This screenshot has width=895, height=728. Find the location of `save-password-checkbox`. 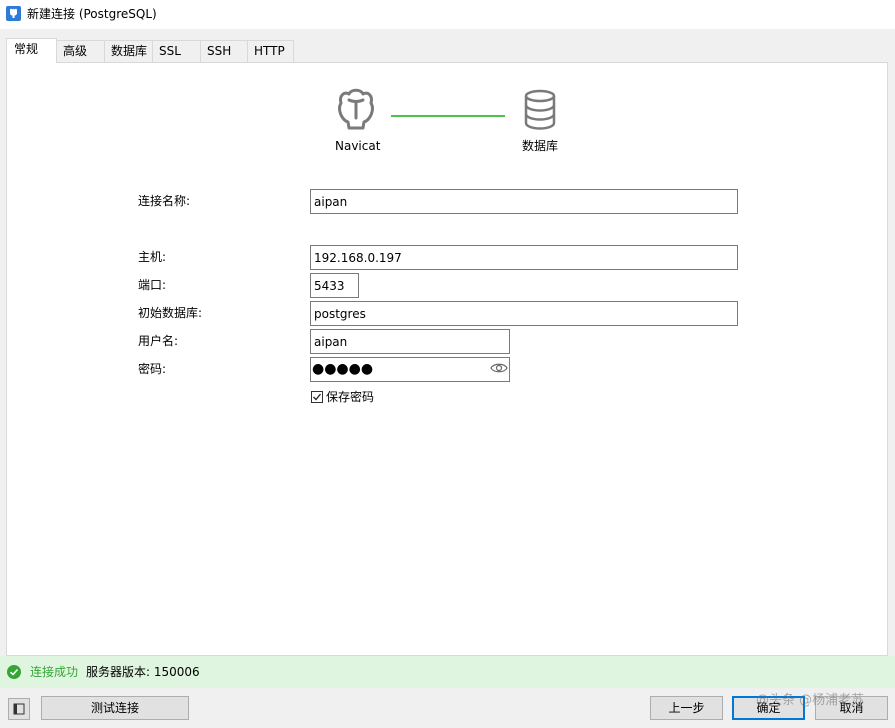

save-password-checkbox is located at coordinates (317, 397).